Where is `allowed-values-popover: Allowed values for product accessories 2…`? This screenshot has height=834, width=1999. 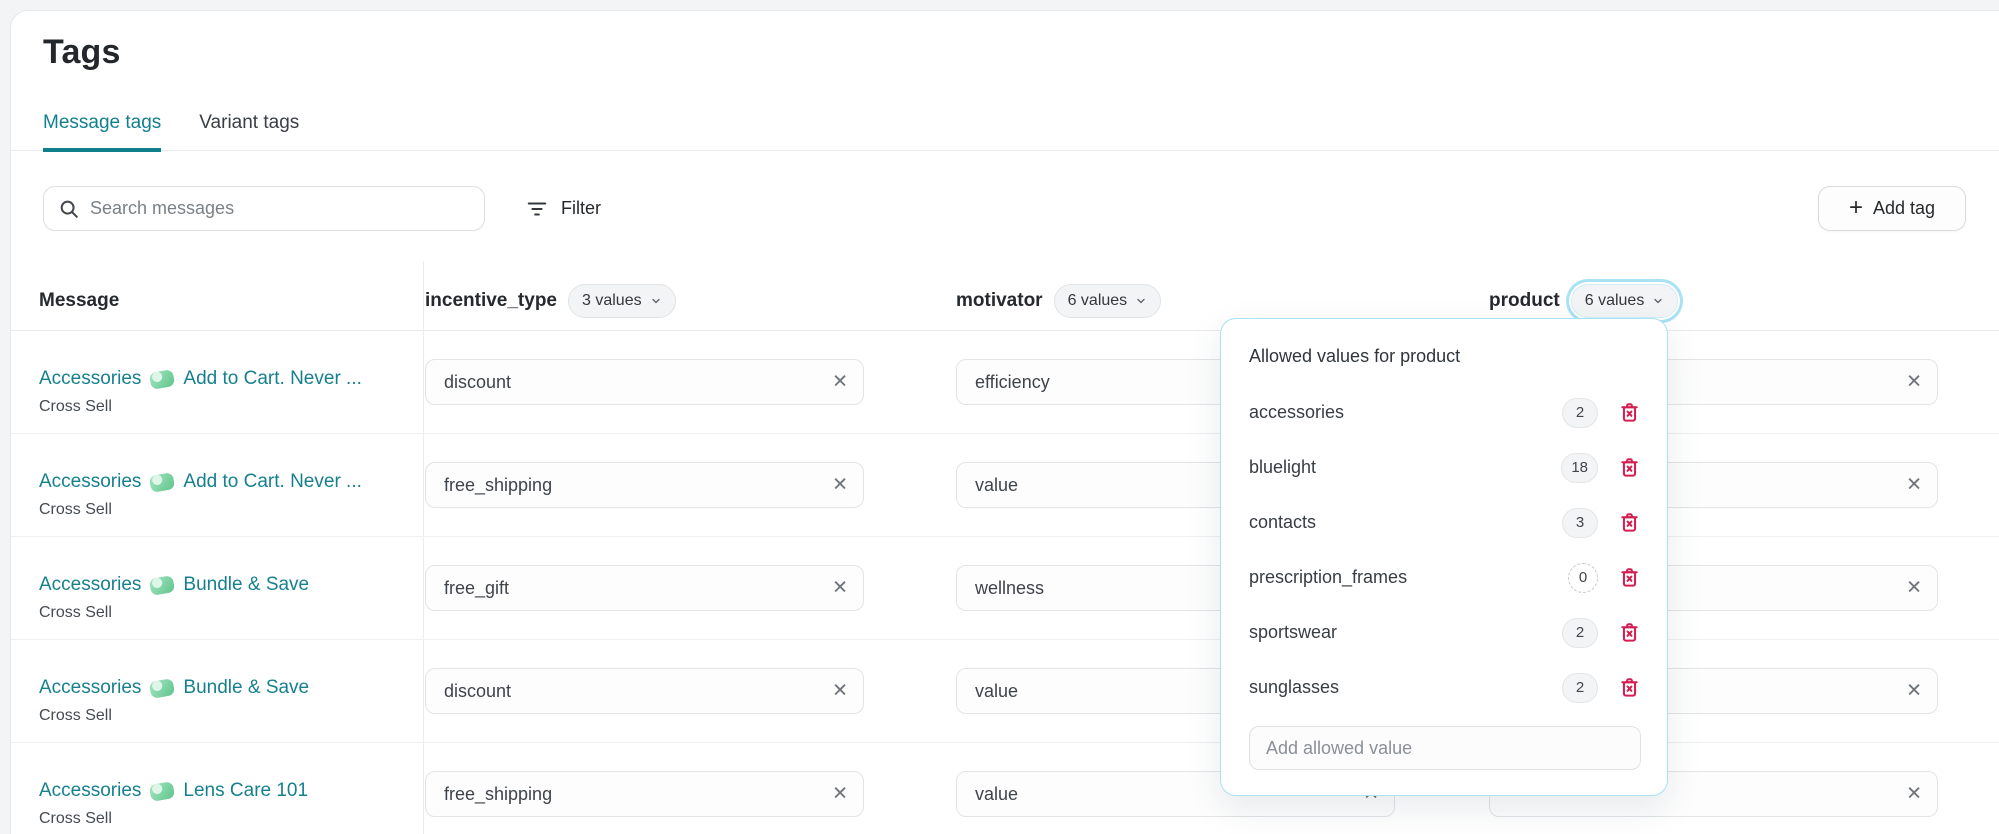 allowed-values-popover: Allowed values for product accessories 2… is located at coordinates (1444, 557).